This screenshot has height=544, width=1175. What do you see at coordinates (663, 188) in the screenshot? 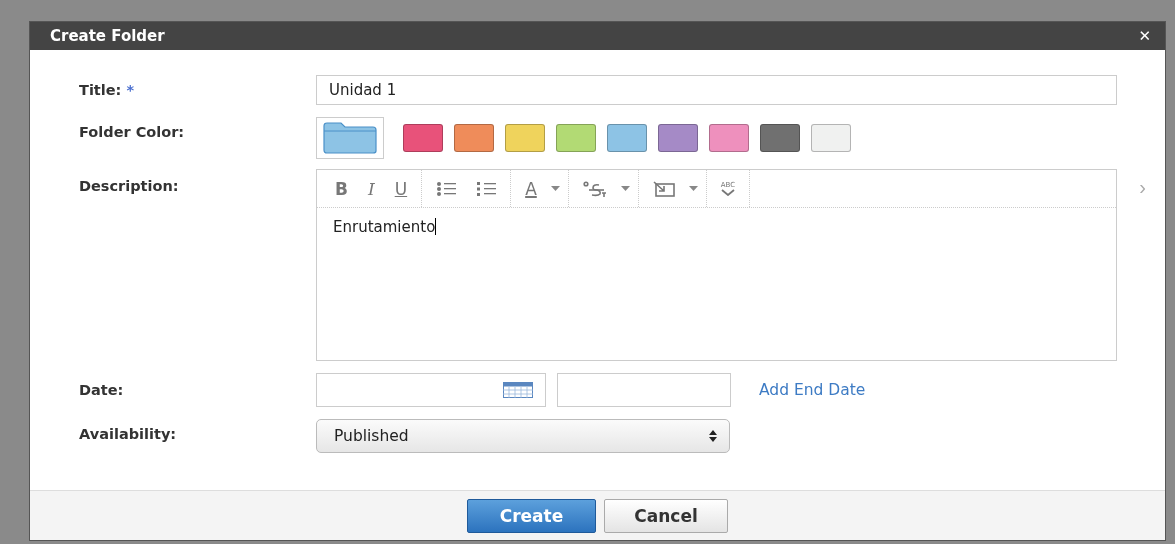
I see `insert-box-icon` at bounding box center [663, 188].